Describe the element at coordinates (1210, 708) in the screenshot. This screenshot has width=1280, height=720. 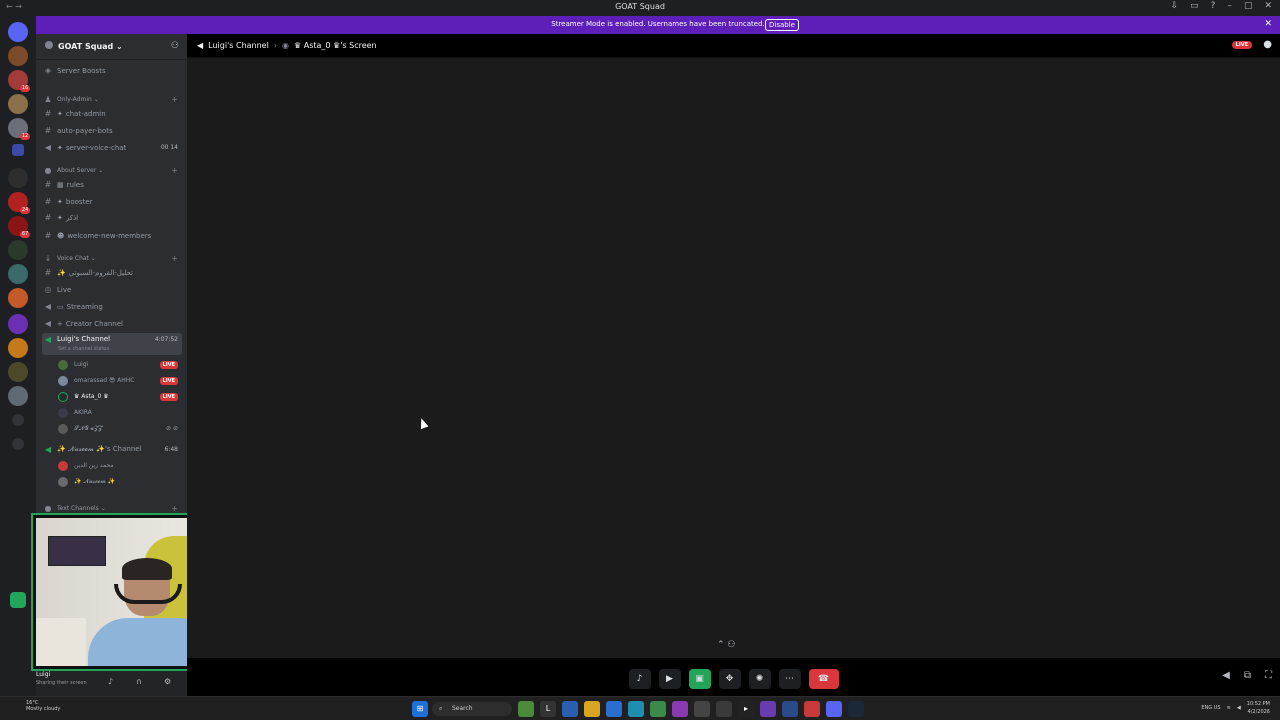
I see `language-indicator: ENG US` at that location.